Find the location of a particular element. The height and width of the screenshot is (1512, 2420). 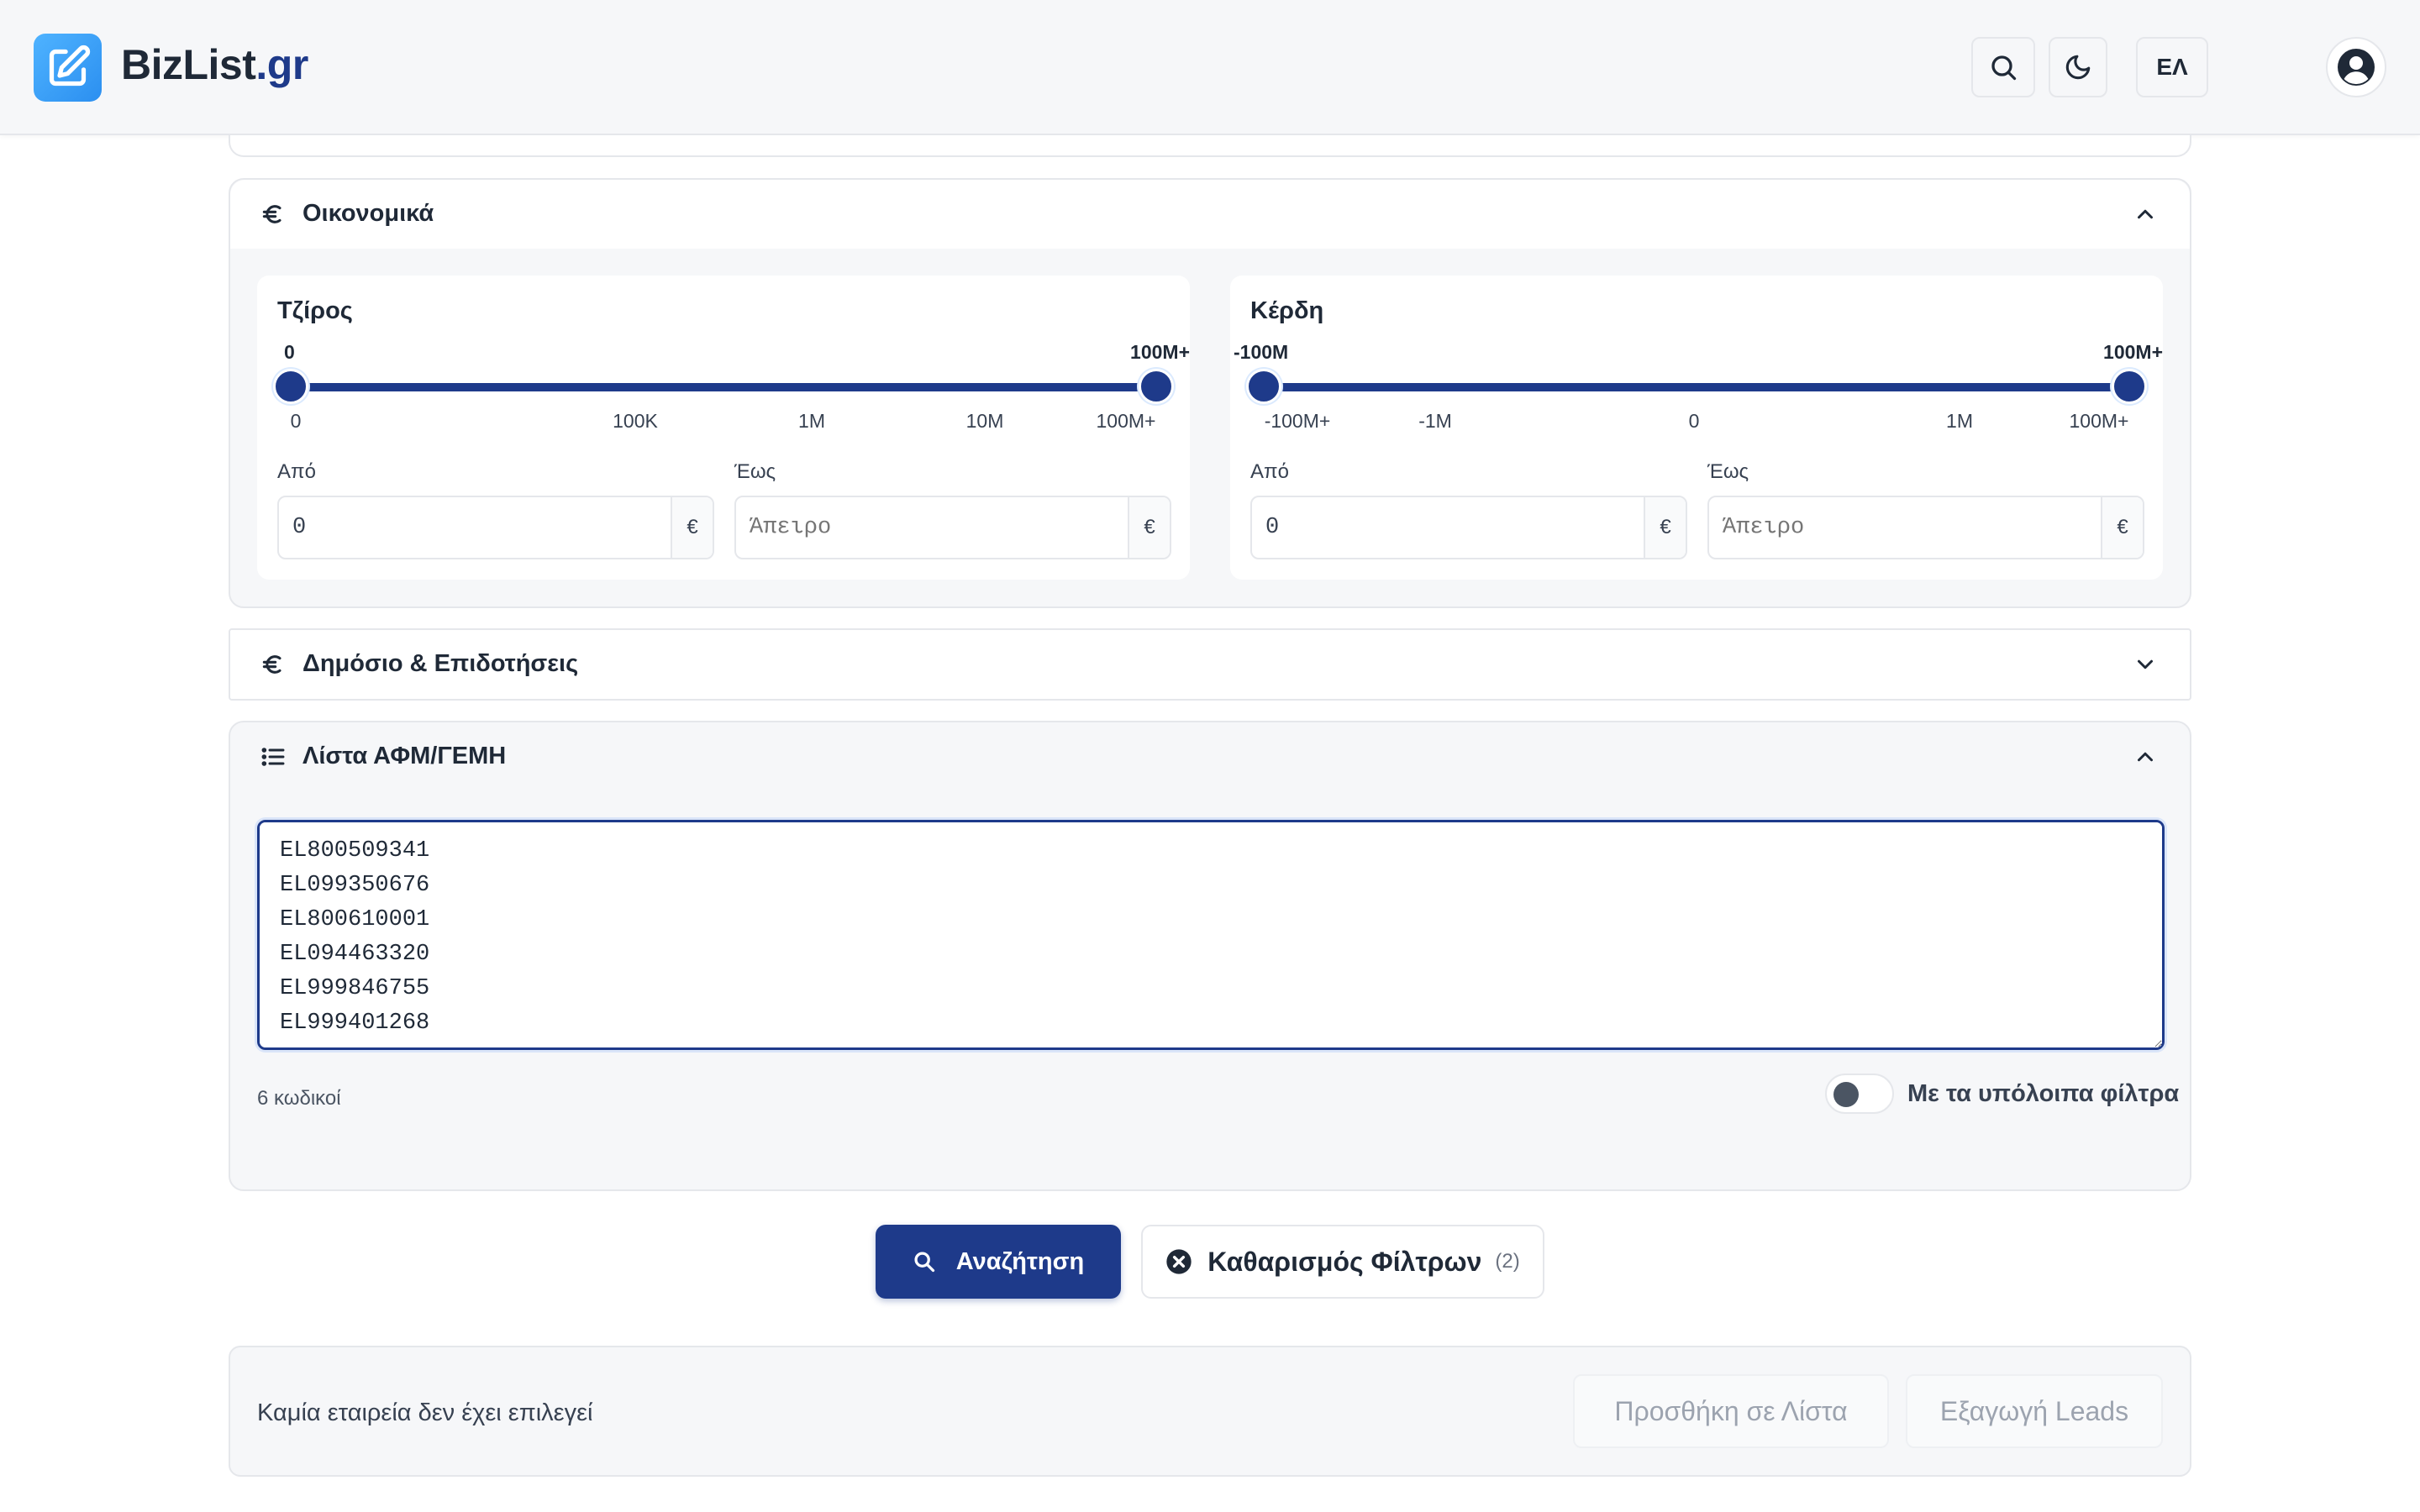

turnover-to-group: € is located at coordinates (953, 527).